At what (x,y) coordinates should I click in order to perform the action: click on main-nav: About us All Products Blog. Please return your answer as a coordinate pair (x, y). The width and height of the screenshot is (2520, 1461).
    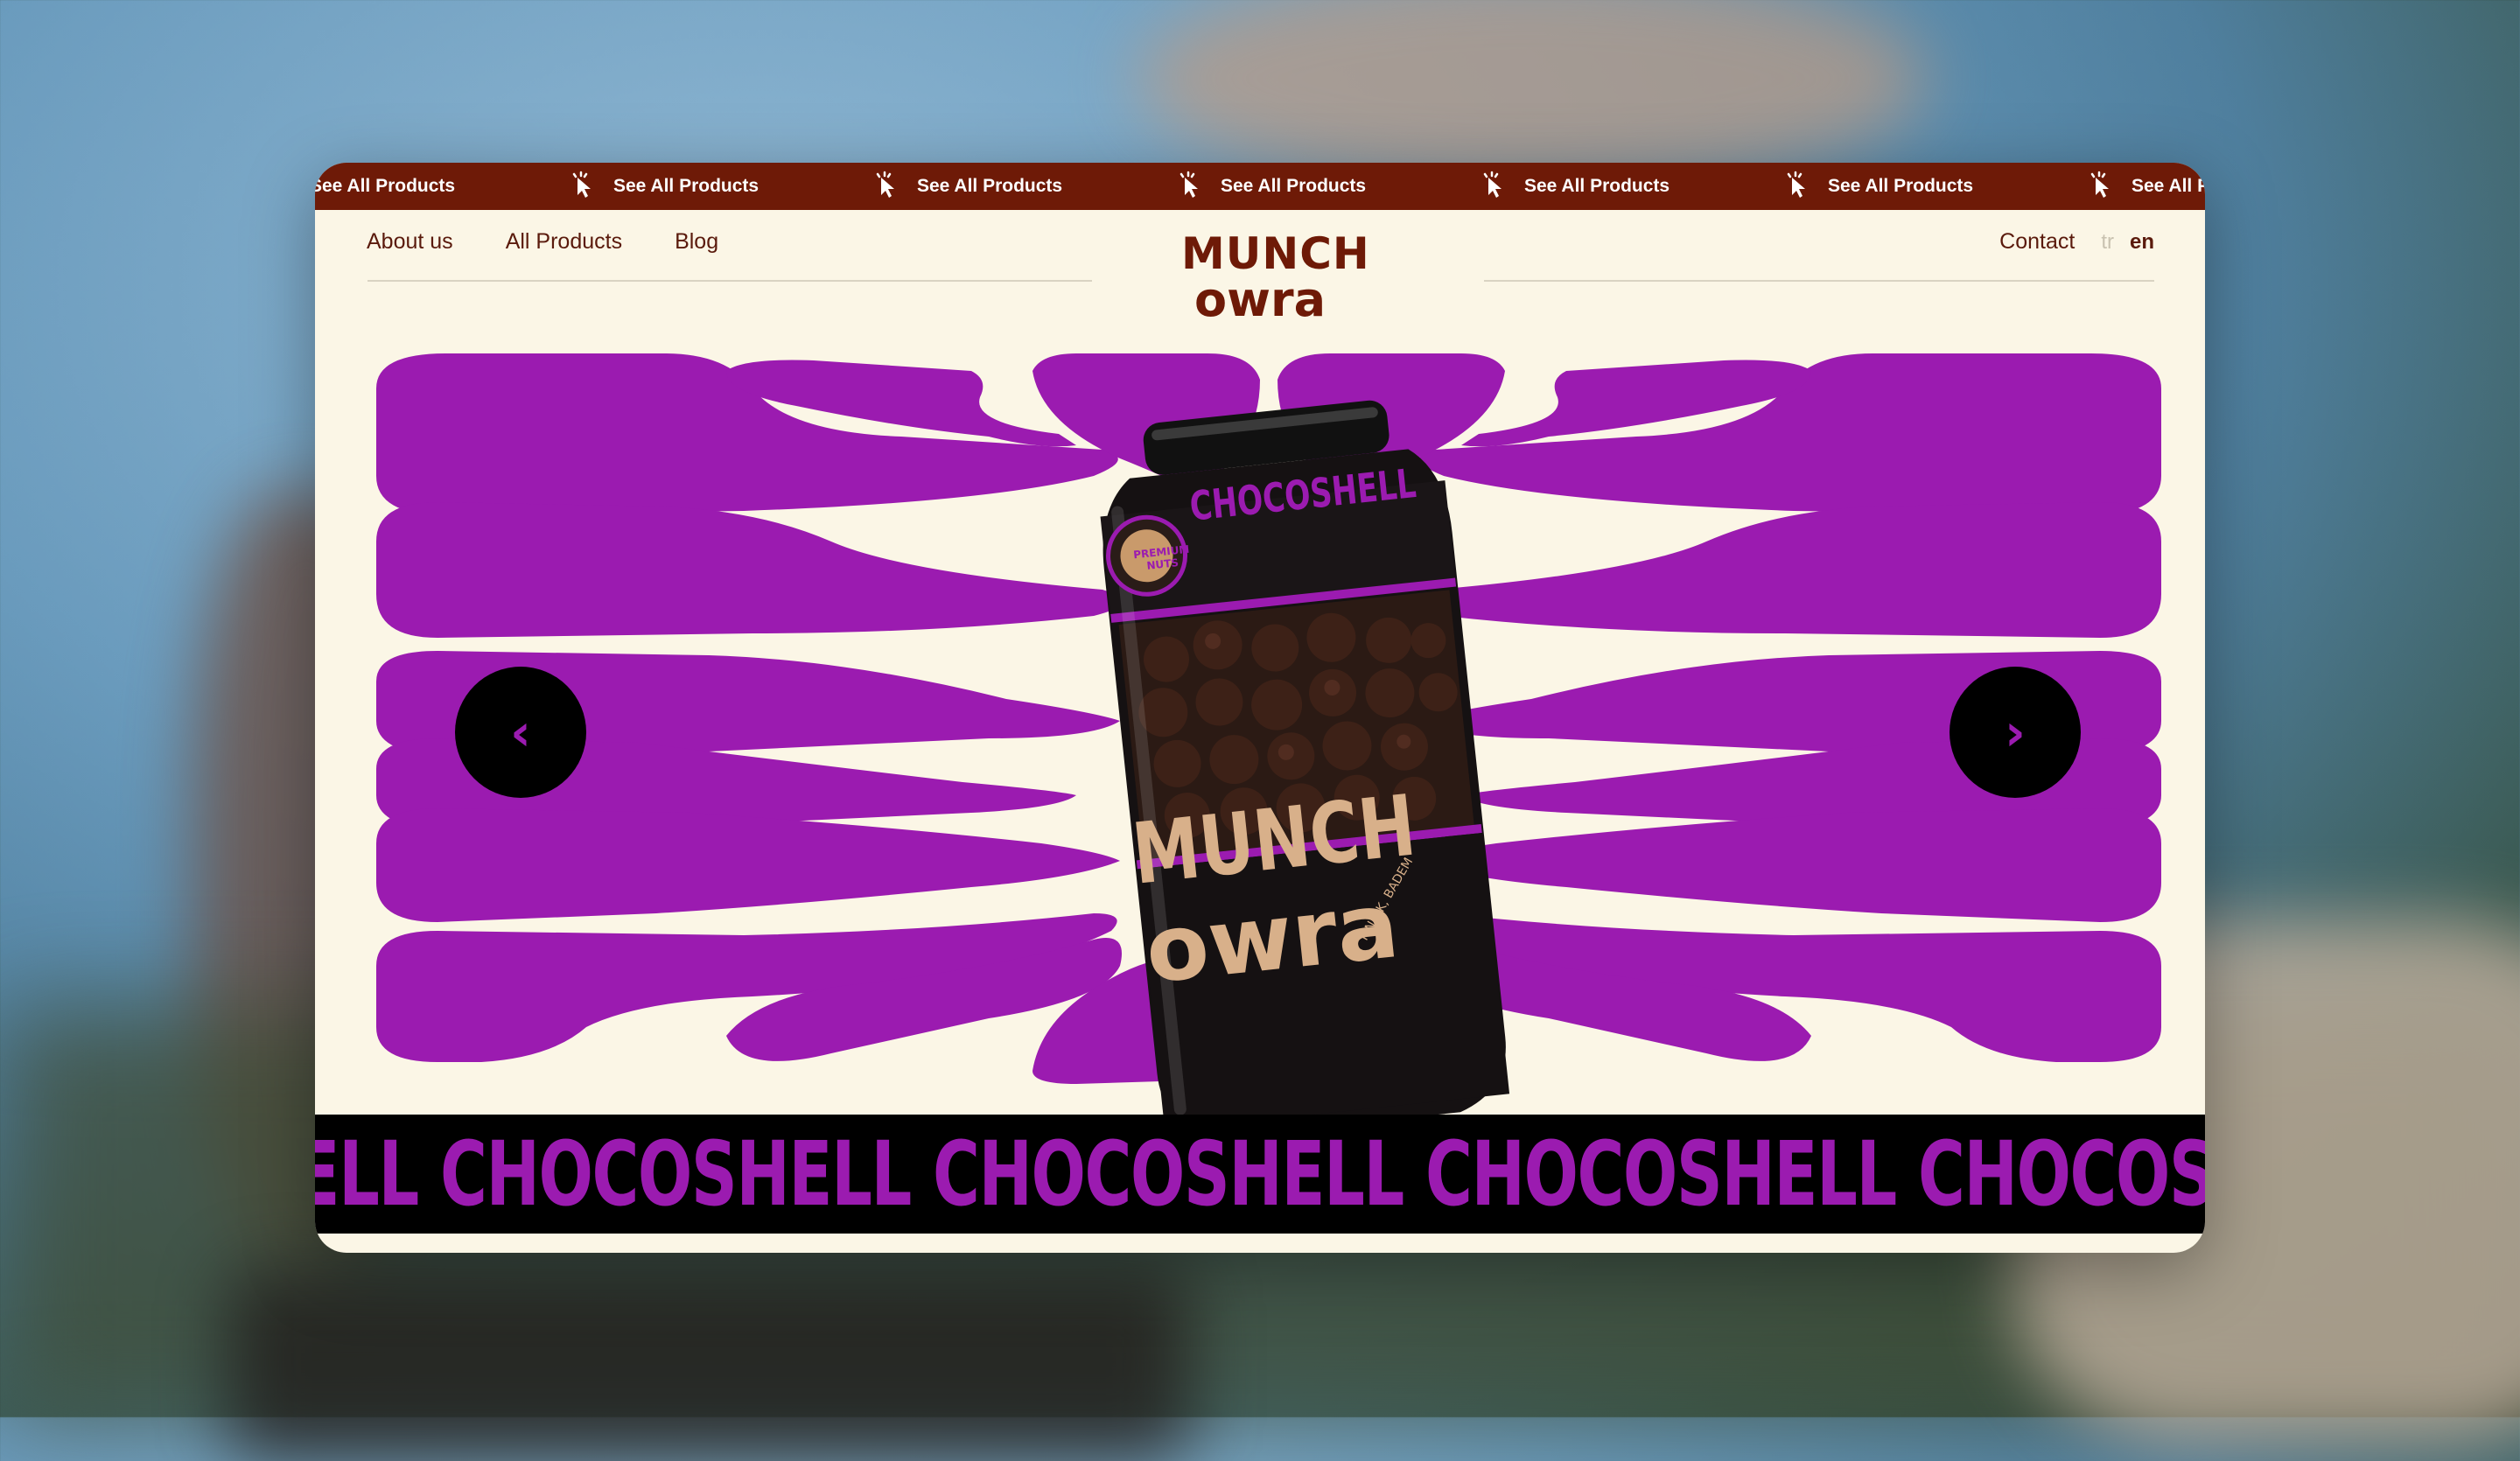
    Looking at the image, I should click on (542, 242).